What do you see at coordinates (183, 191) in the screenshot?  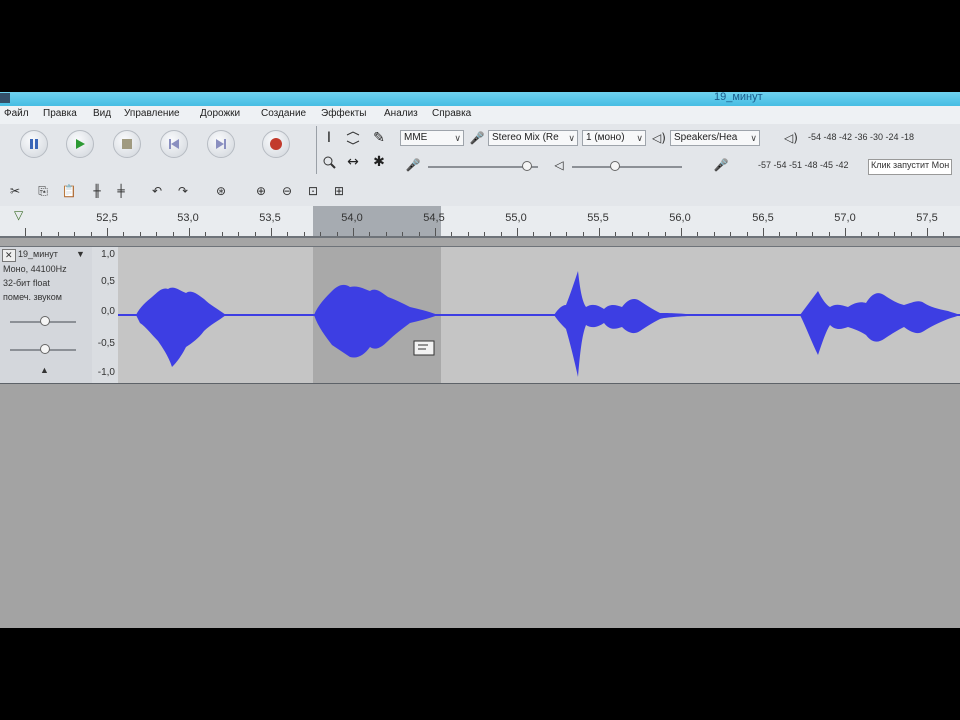 I see `redo-icon: ↷` at bounding box center [183, 191].